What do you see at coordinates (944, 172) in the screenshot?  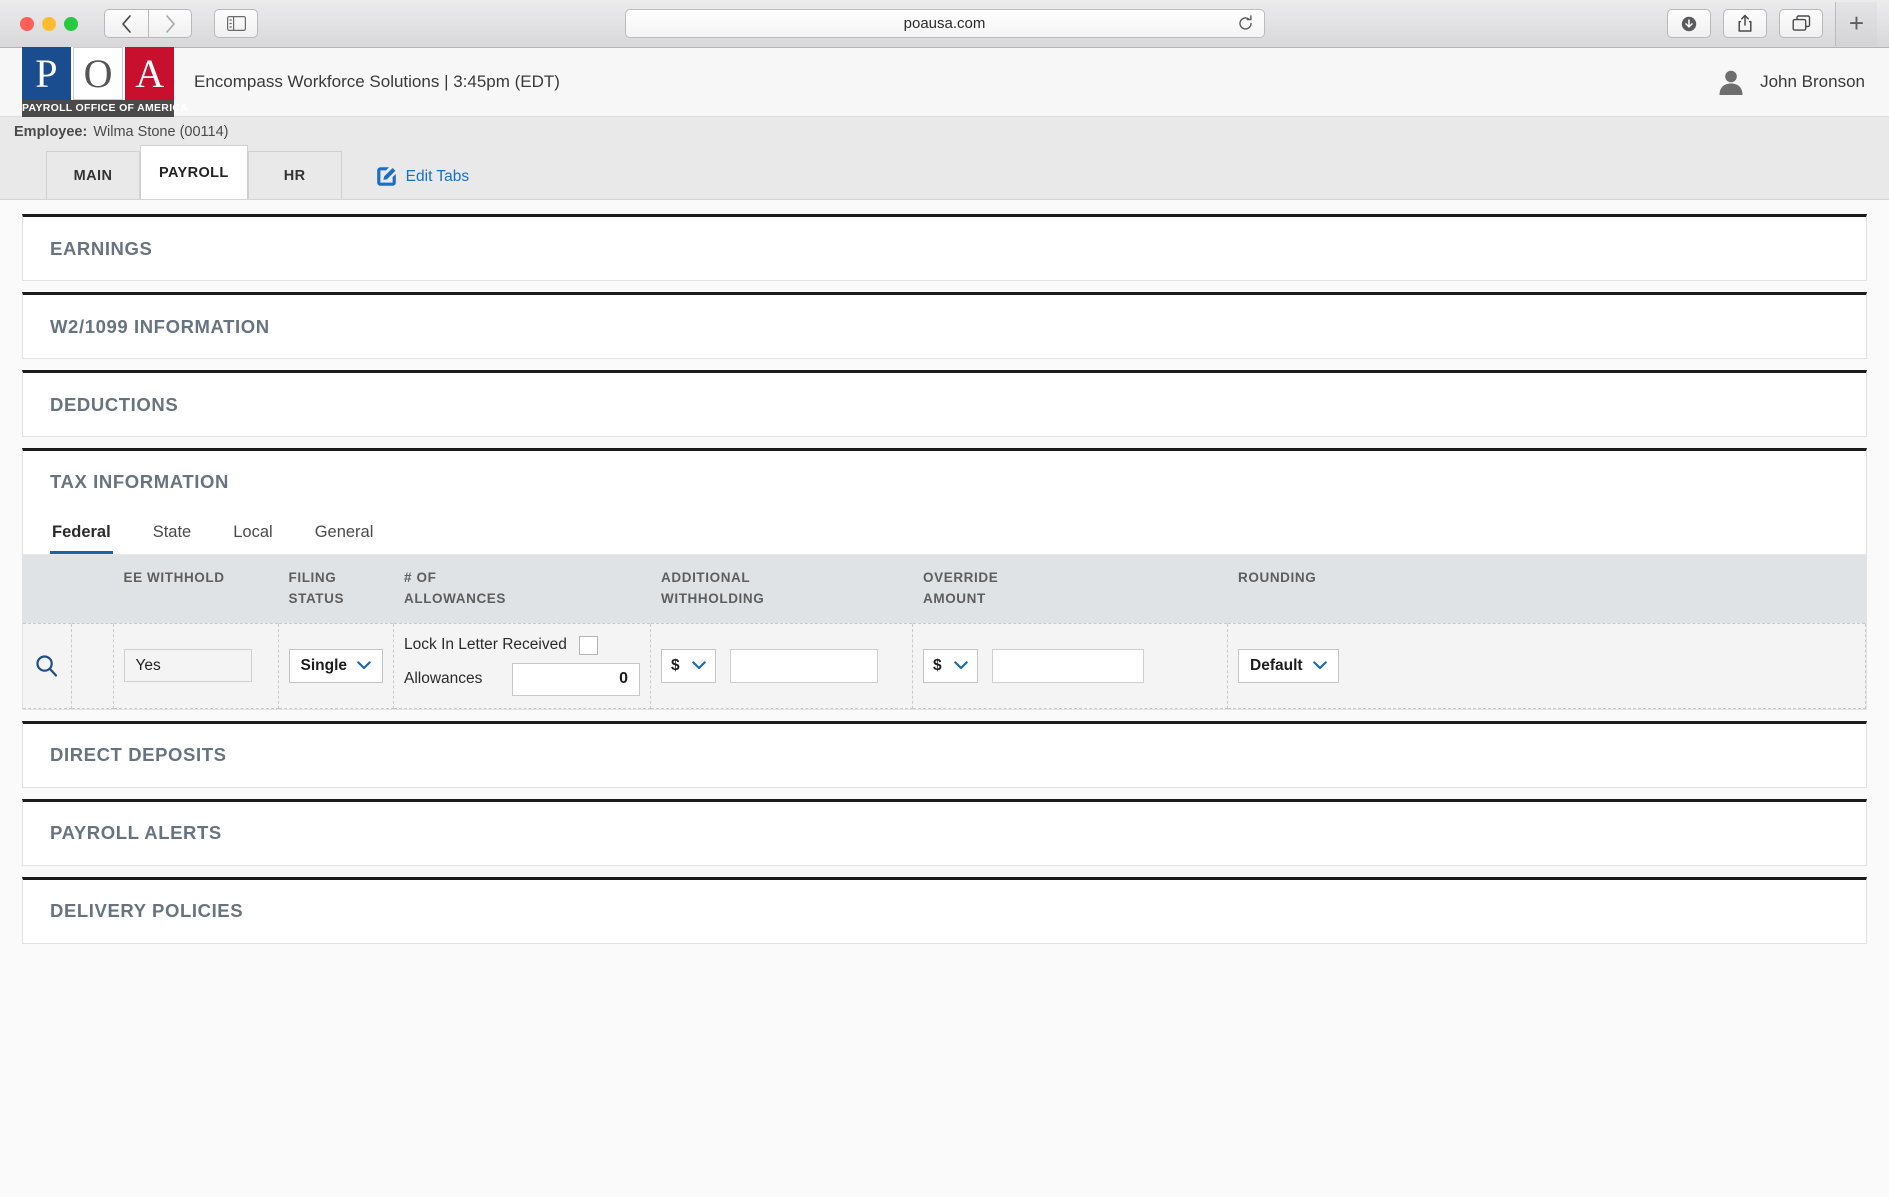 I see `main-tabstrip: MAIN PAYROLL HR Edit Tabs` at bounding box center [944, 172].